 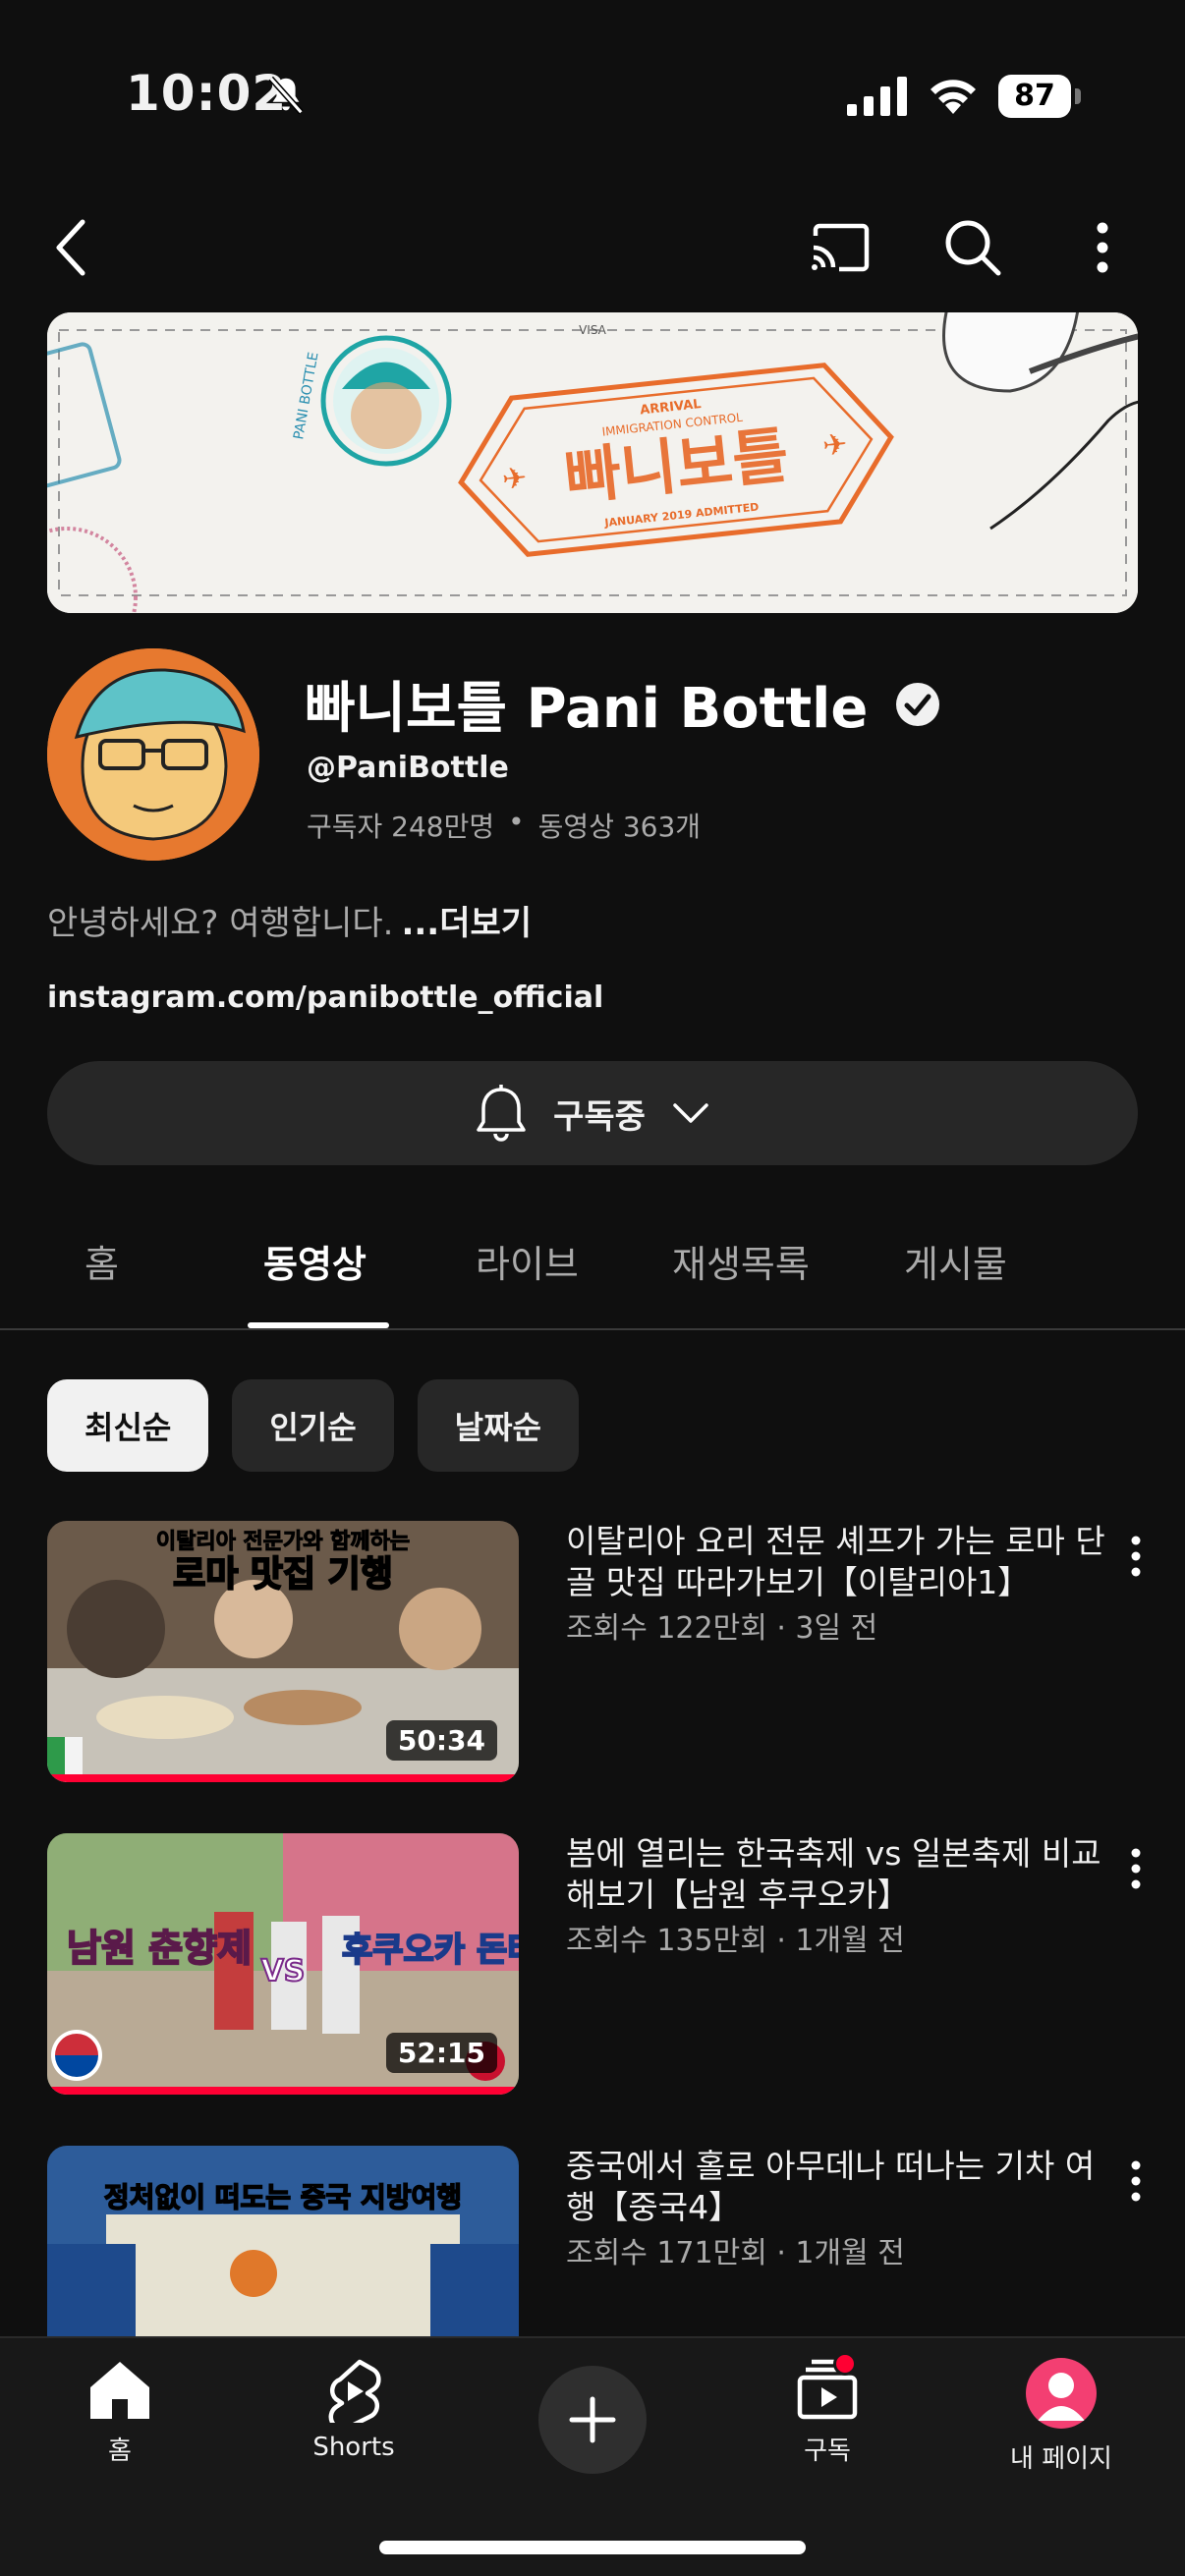 What do you see at coordinates (691, 1113) in the screenshot?
I see `chevron-down-icon` at bounding box center [691, 1113].